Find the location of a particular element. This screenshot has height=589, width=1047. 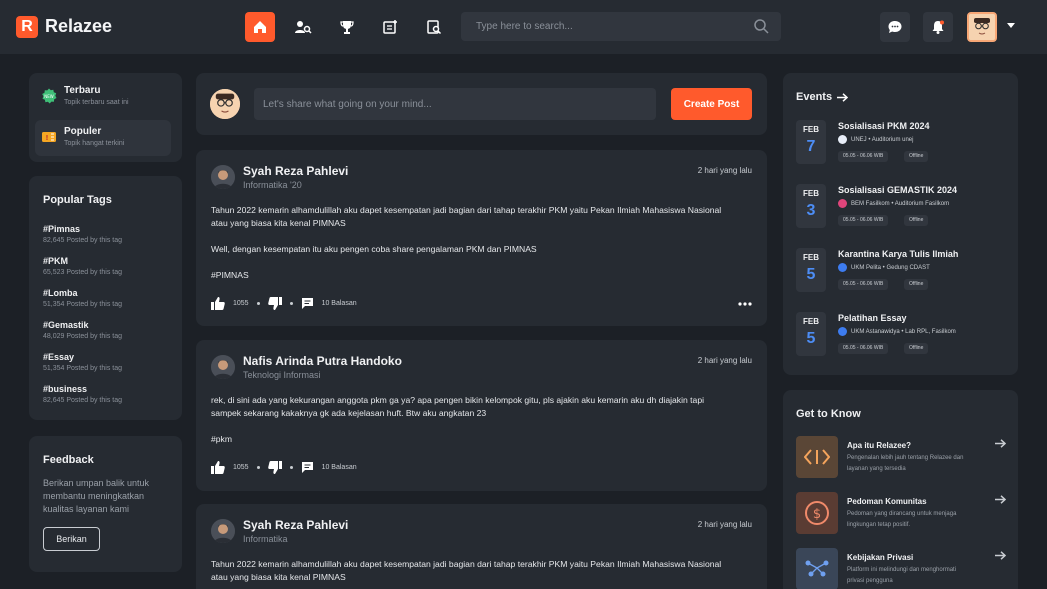

messages-button is located at coordinates (895, 27).